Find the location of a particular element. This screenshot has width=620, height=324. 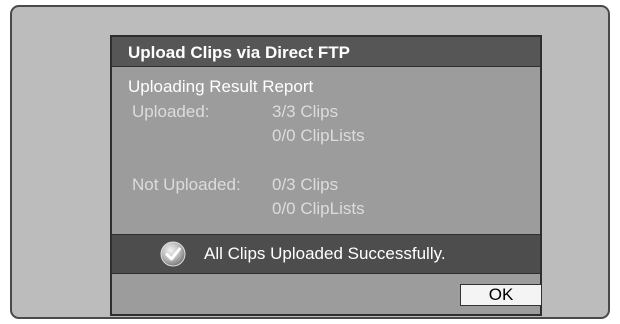

uploaded-label: Uploaded: is located at coordinates (171, 111).